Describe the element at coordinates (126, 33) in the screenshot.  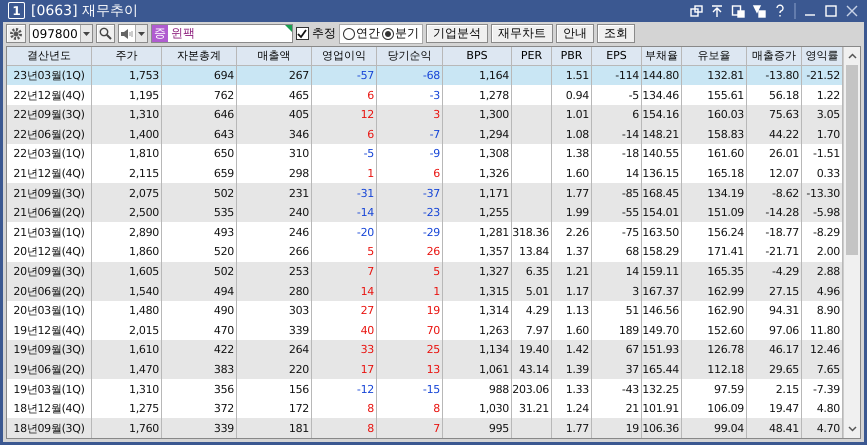
I see `speaker-icon` at that location.